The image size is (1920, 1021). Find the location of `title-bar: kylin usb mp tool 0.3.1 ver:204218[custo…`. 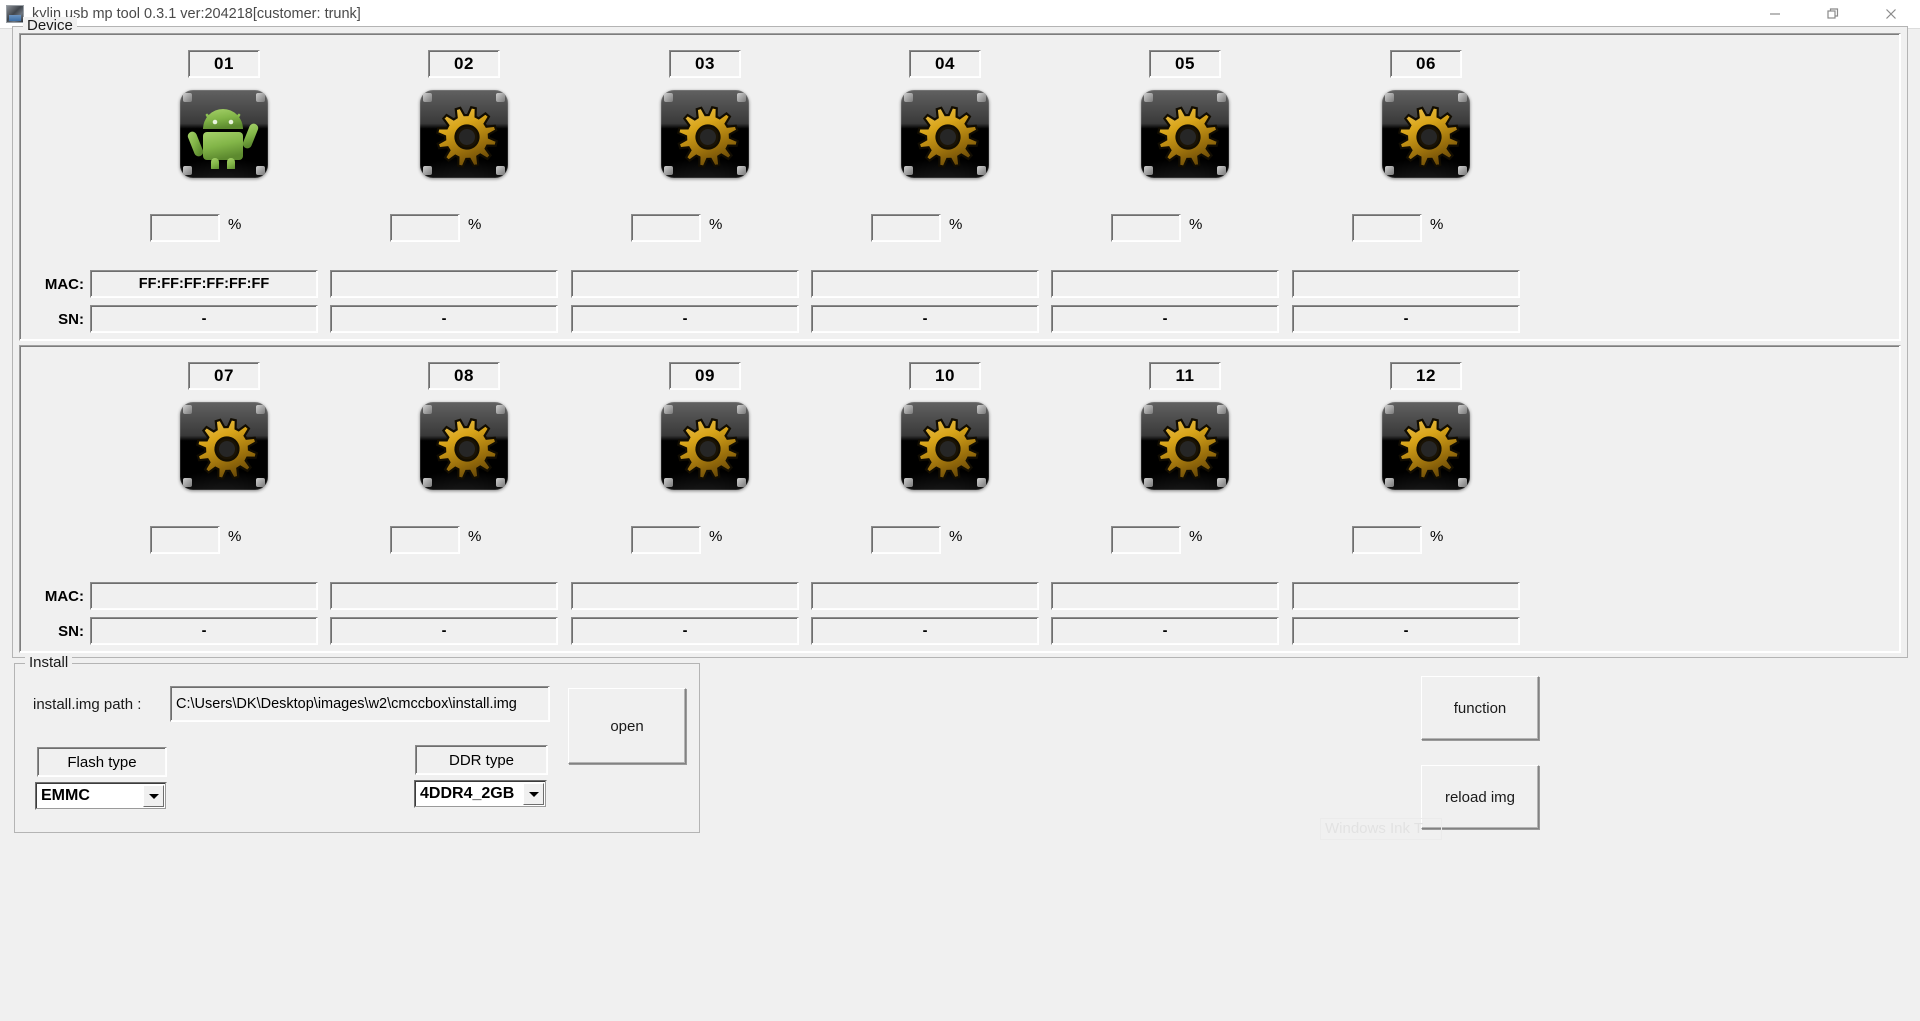

title-bar: kylin usb mp tool 0.3.1 ver:204218[custo… is located at coordinates (960, 14).